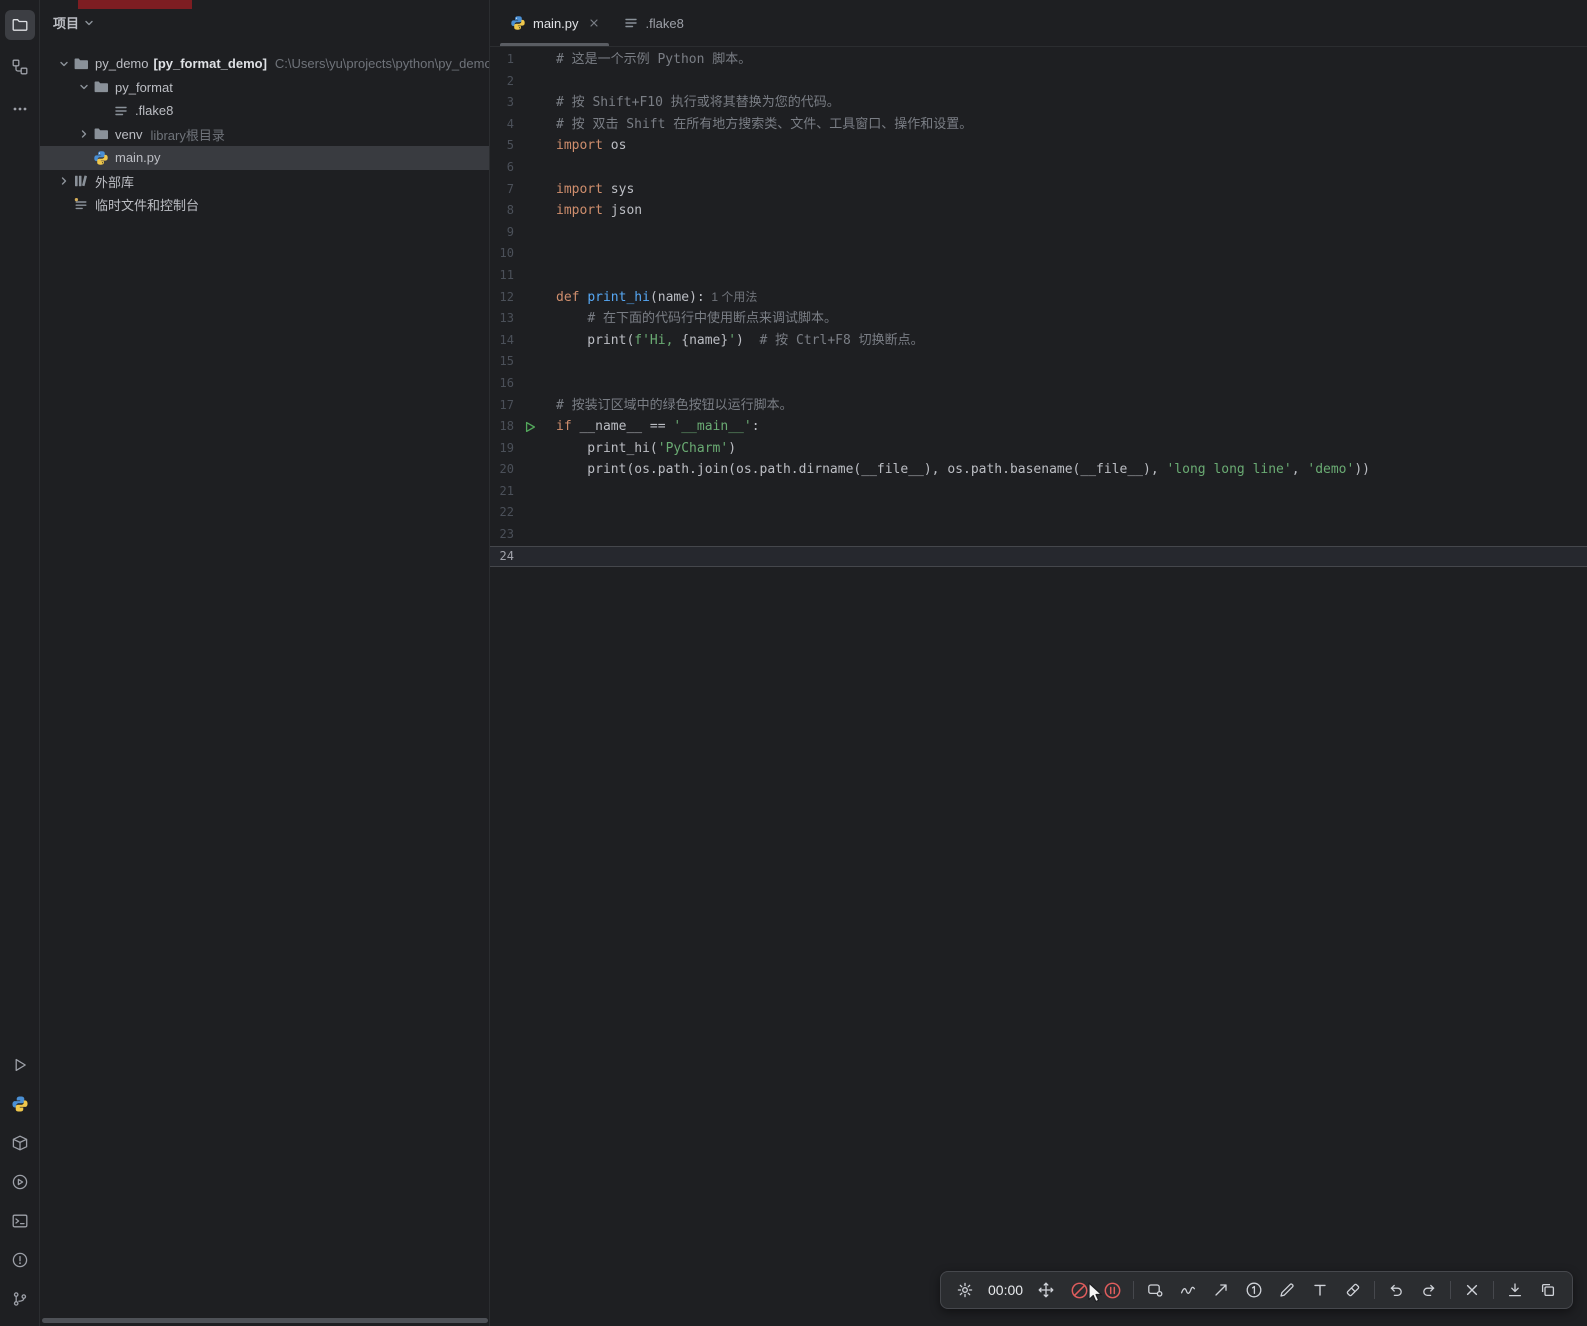 The width and height of the screenshot is (1587, 1326). What do you see at coordinates (1038, 146) in the screenshot?
I see `code-line: 5 import os` at bounding box center [1038, 146].